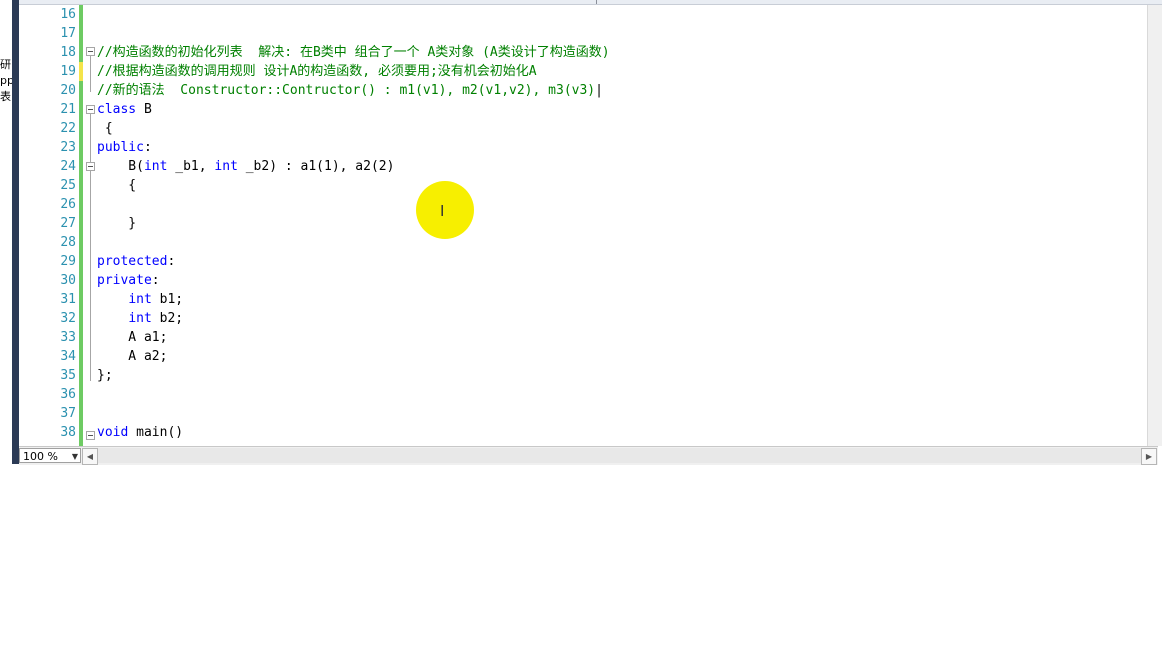 Image resolution: width=1162 pixels, height=648 pixels. Describe the element at coordinates (317, 71) in the screenshot. I see `code-line-19: //根据构造函数的调用规则 设计A的构造函数, 必须要用;没有机会初始化A` at that location.